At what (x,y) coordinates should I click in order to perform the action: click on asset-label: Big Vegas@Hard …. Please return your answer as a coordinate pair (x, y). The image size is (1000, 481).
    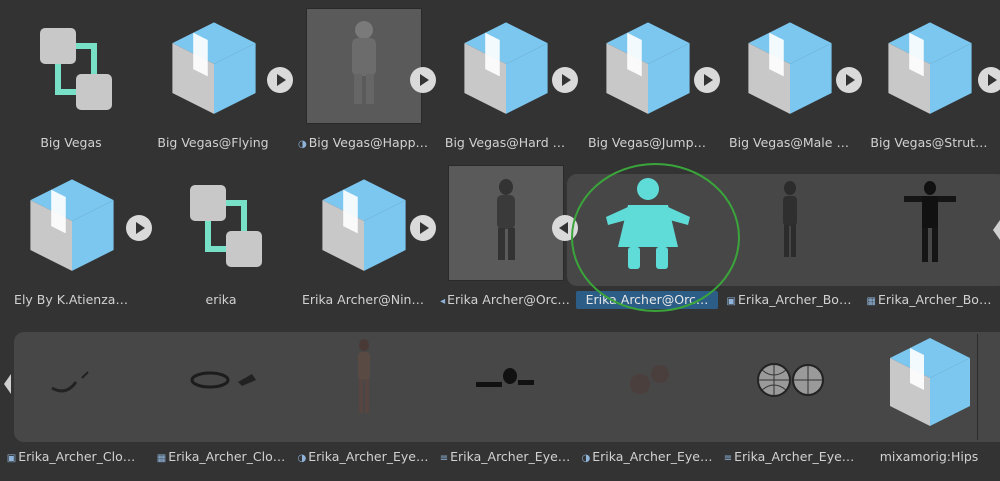
    Looking at the image, I should click on (505, 142).